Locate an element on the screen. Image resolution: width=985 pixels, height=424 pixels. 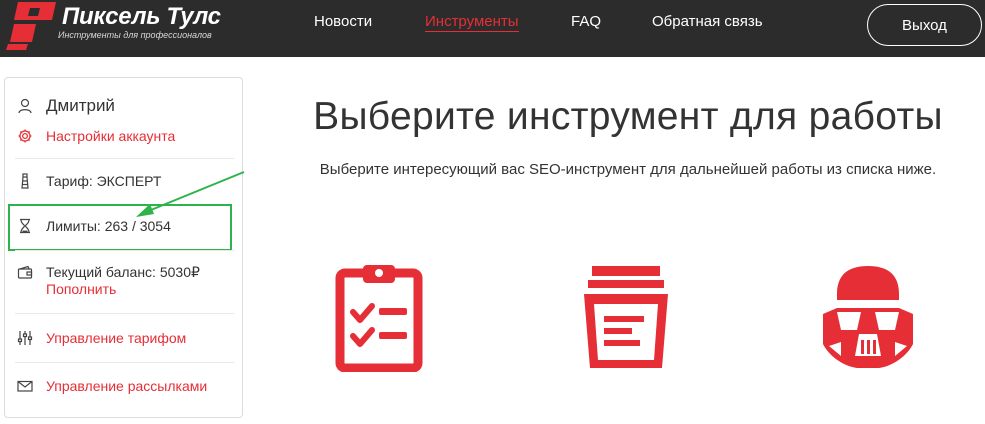
manage-tariff-link: Управление тарифом is located at coordinates (116, 338).